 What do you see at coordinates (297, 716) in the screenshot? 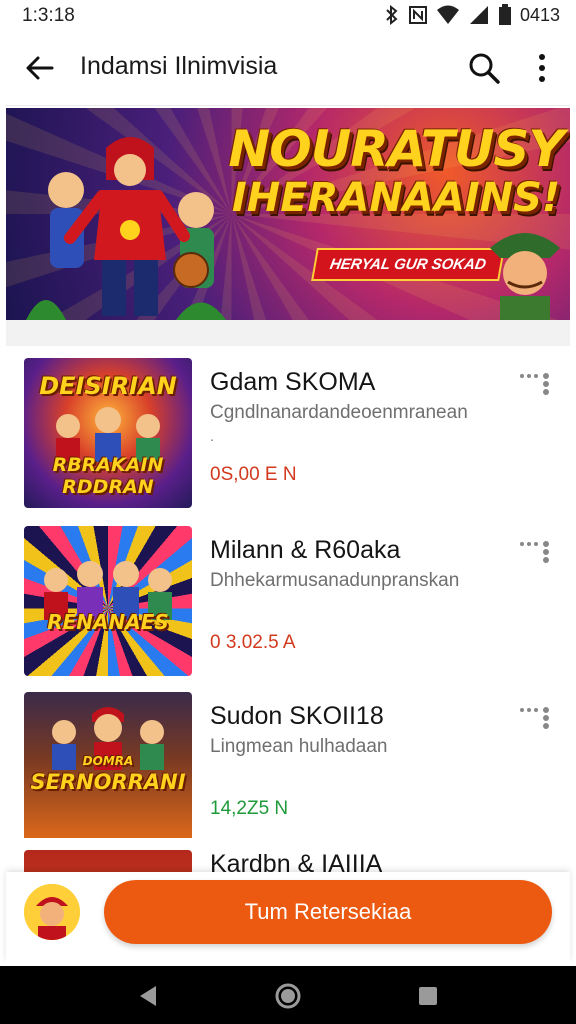
I see `item-name: Sudon SKOII18` at bounding box center [297, 716].